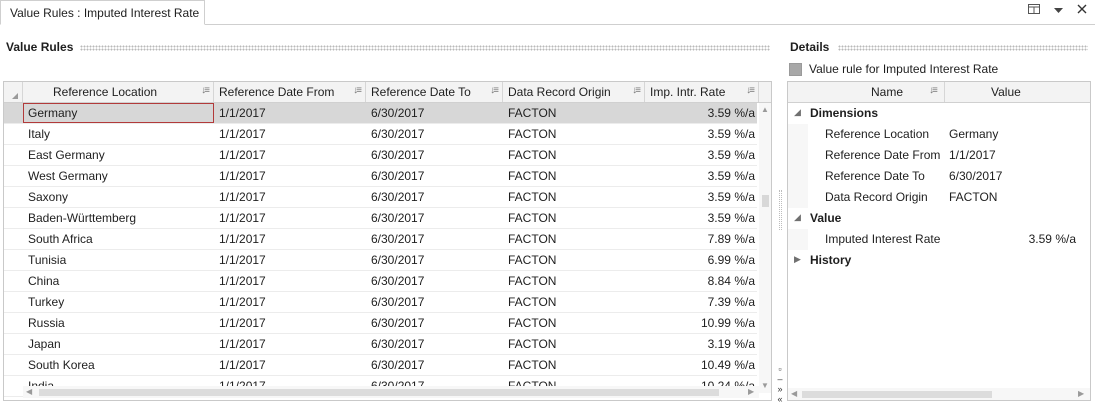  What do you see at coordinates (780, 379) in the screenshot?
I see `splitter-dash-icon: –` at bounding box center [780, 379].